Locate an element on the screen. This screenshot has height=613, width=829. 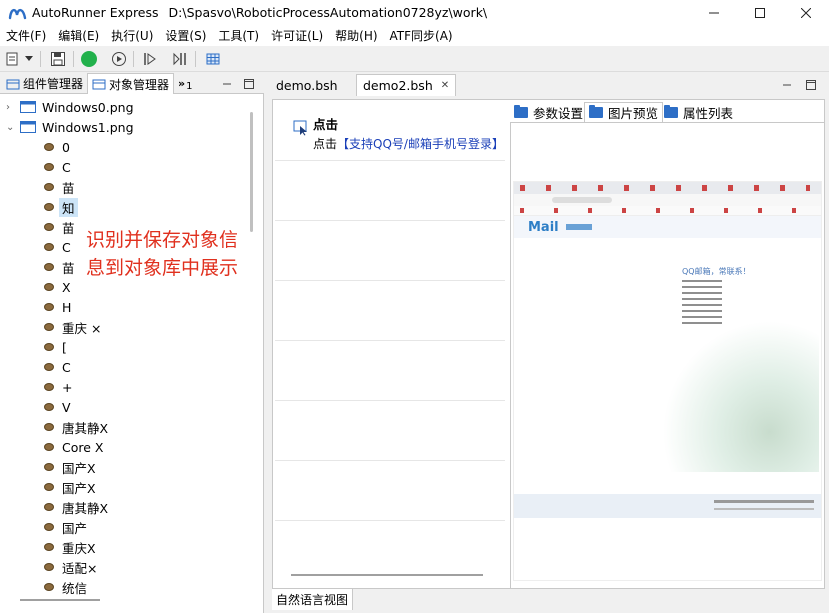
tree-object-node: 适配× is located at coordinates (70, 567).